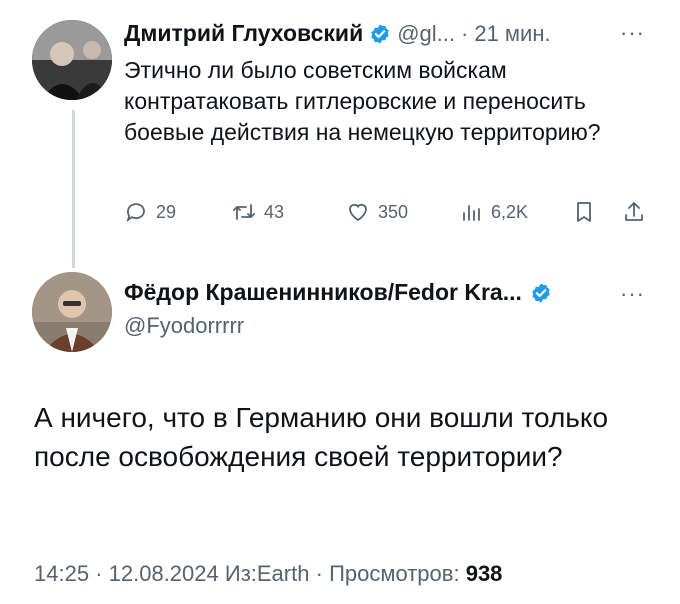  I want to click on retweet-button: 43, so click(258, 212).